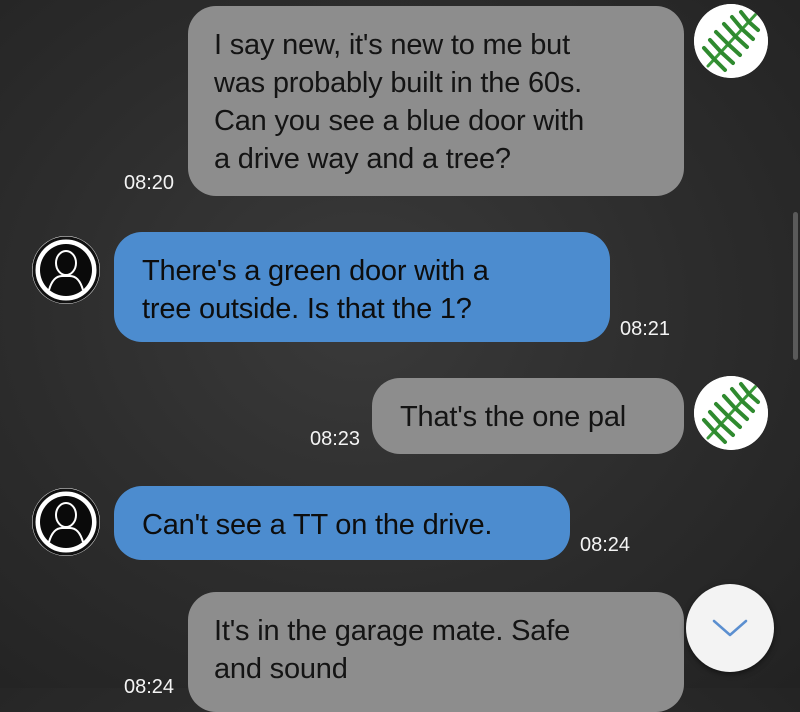 The width and height of the screenshot is (800, 712). I want to click on scroll-to-bottom-button, so click(730, 628).